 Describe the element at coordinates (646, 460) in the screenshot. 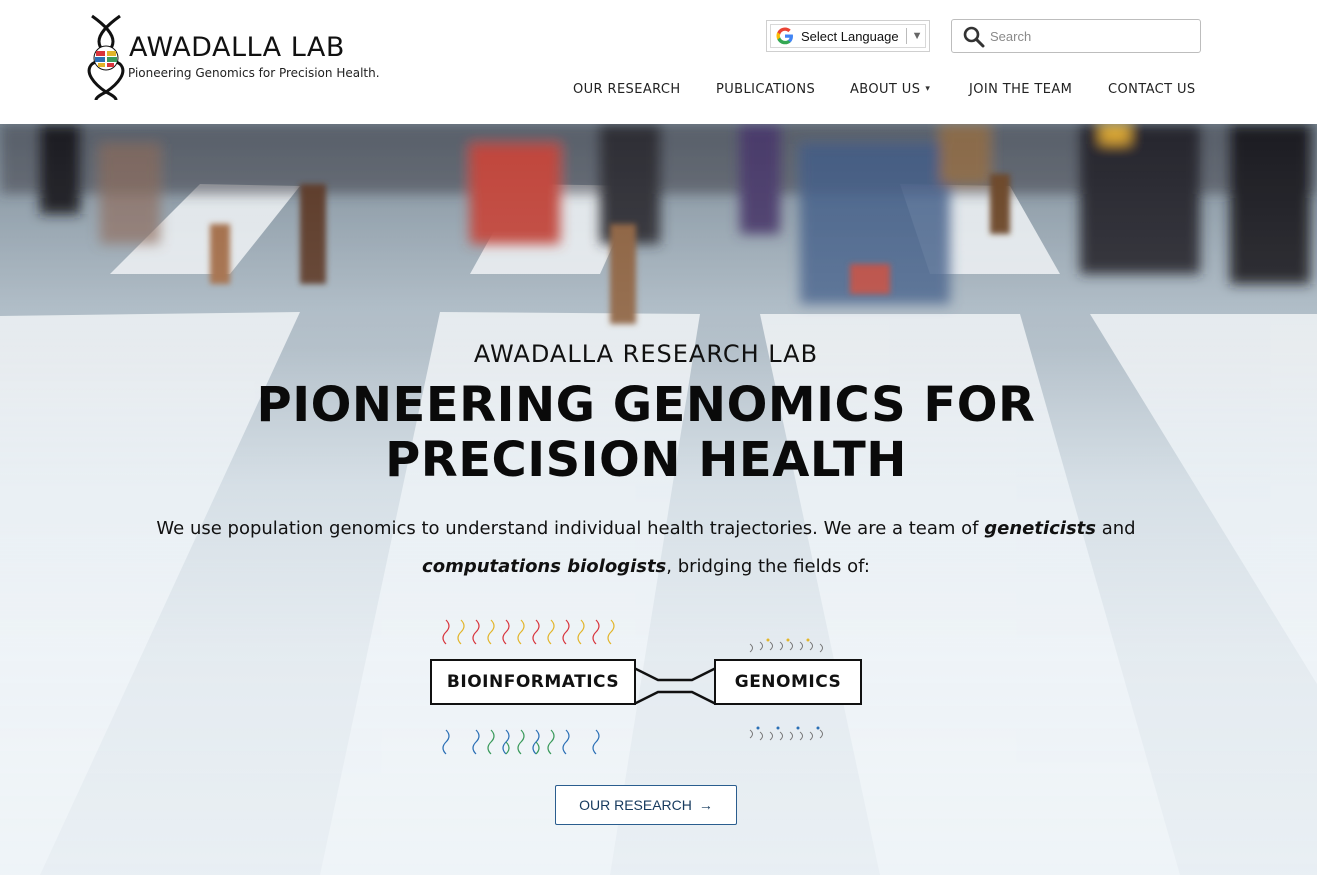

I see `hero-headline-line-2: PRECISION HEALTH` at that location.